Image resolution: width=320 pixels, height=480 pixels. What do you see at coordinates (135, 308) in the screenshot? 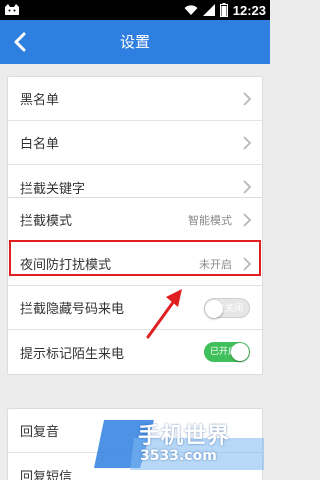
I see `block-hidden-number-item: 拦截隐藏号码来电 已关闭` at bounding box center [135, 308].